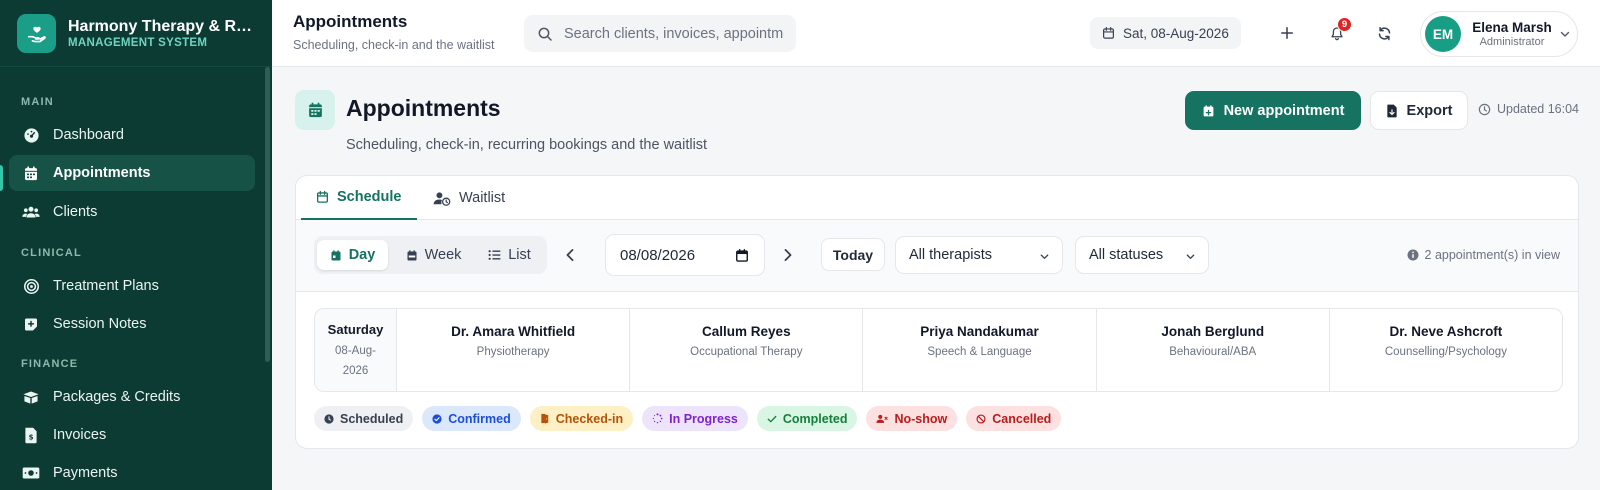  I want to click on tab-waitlist: Waitlist, so click(469, 198).